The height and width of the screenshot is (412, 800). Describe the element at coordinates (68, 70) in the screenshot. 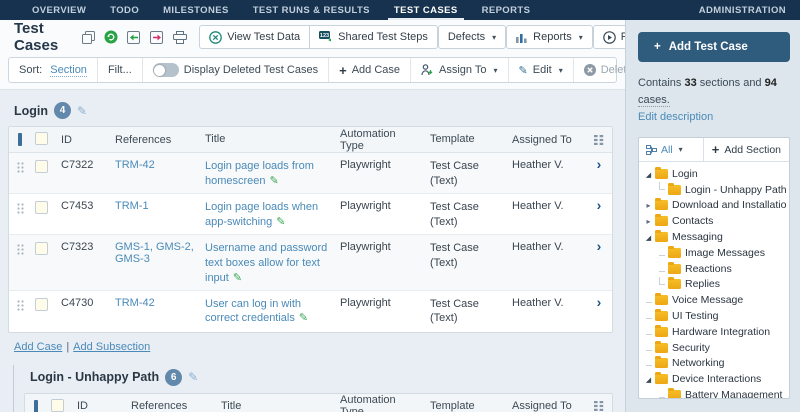

I see `sort-value-link: Section` at that location.